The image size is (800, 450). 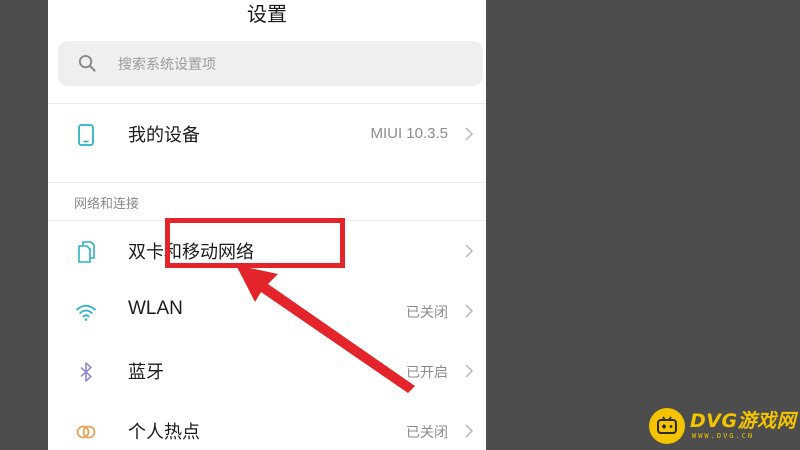 What do you see at coordinates (86, 252) in the screenshot?
I see `sim-card-icon` at bounding box center [86, 252].